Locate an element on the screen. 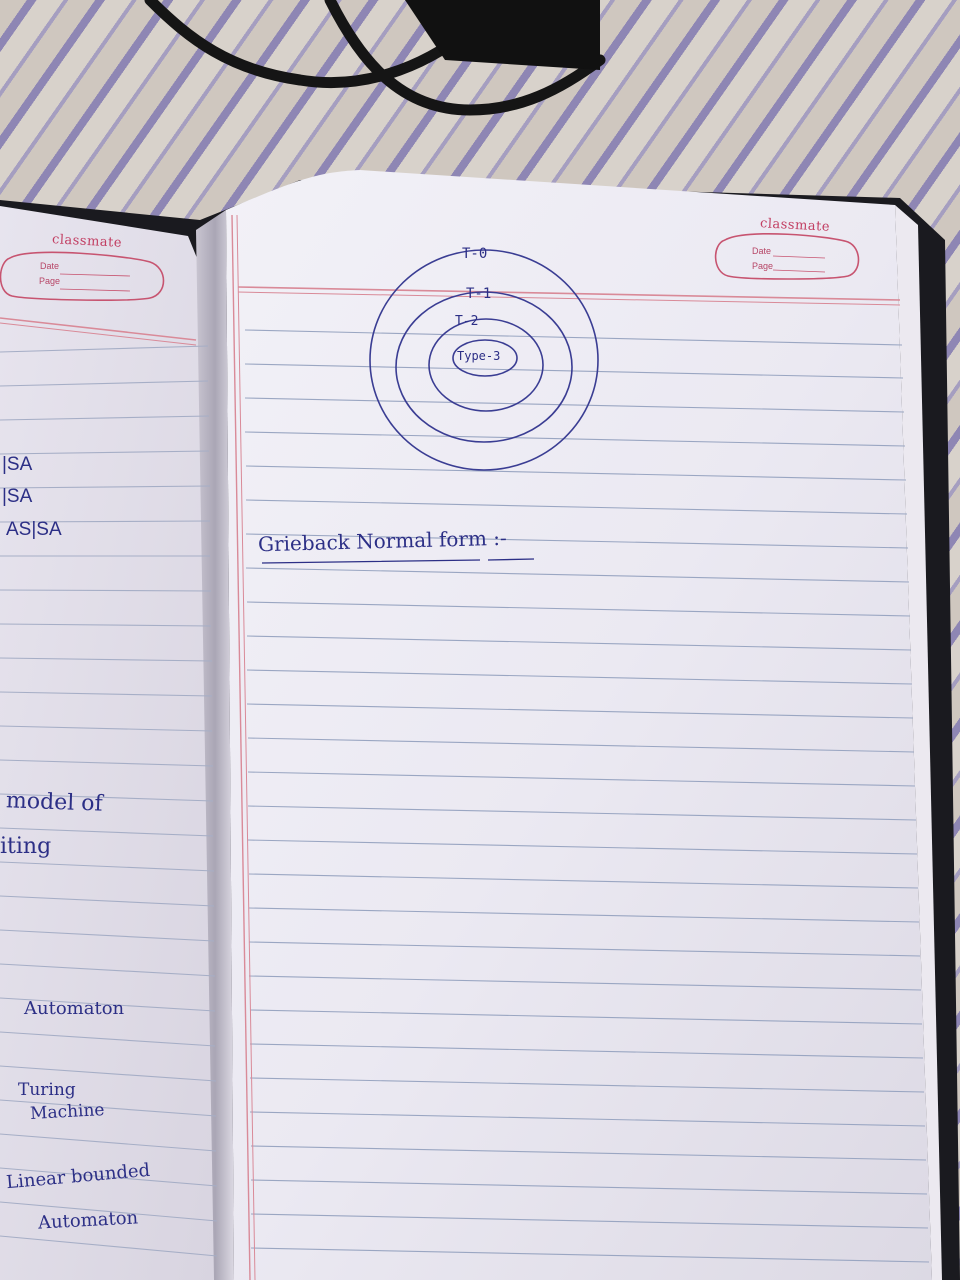 The height and width of the screenshot is (1280, 960). date-label-right: Date is located at coordinates (762, 251).